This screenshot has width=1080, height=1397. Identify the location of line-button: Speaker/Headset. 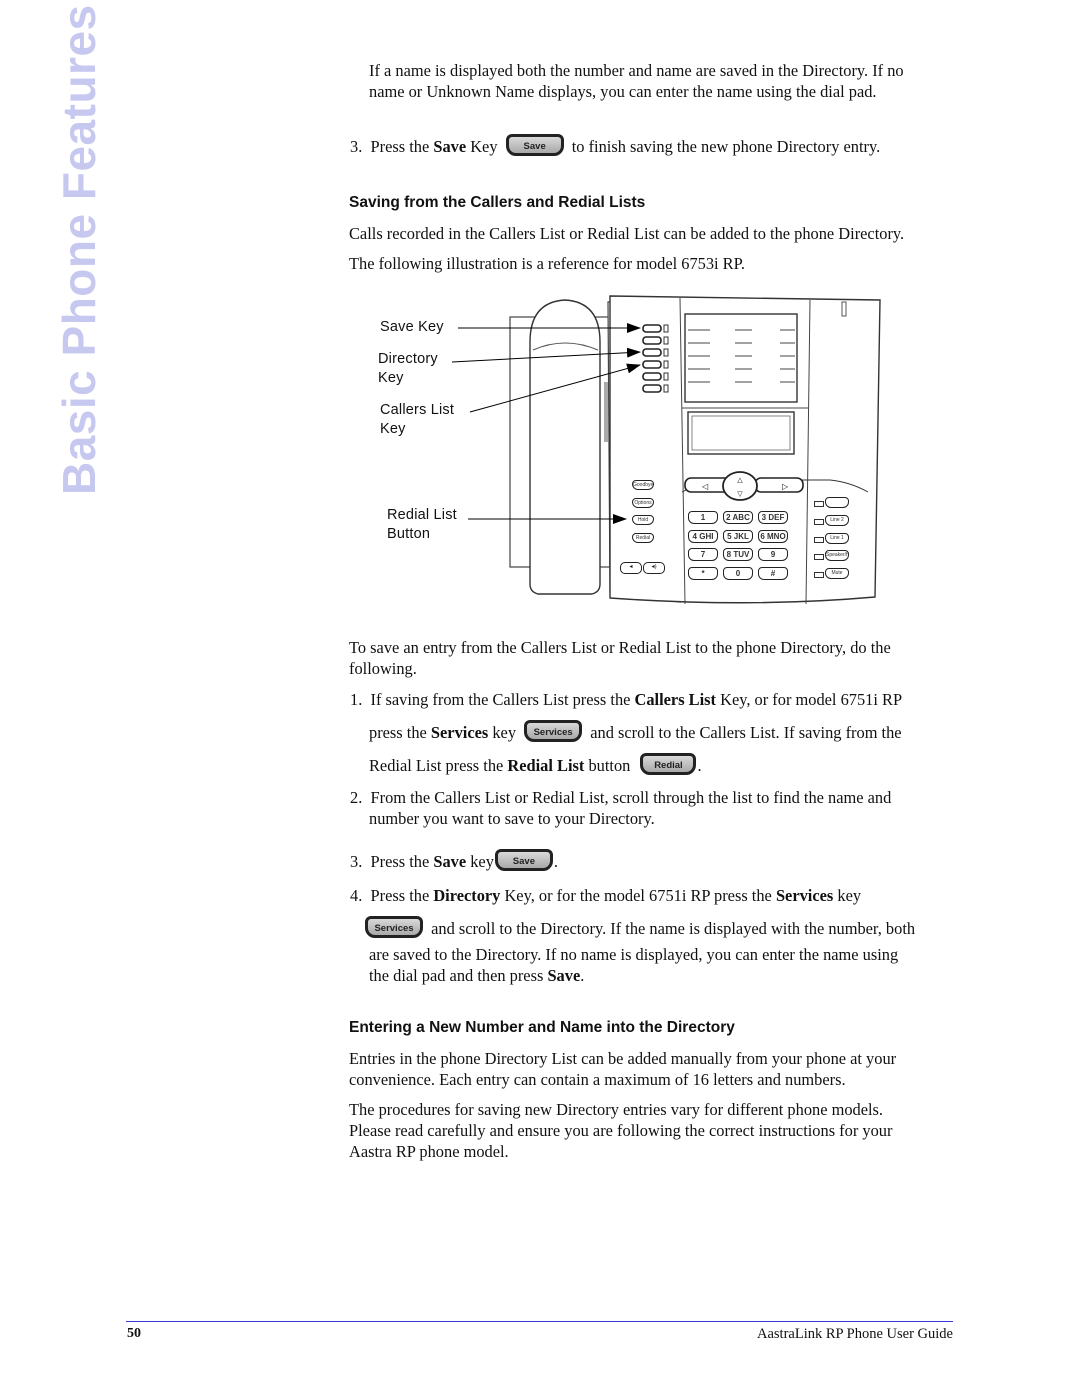
(837, 556).